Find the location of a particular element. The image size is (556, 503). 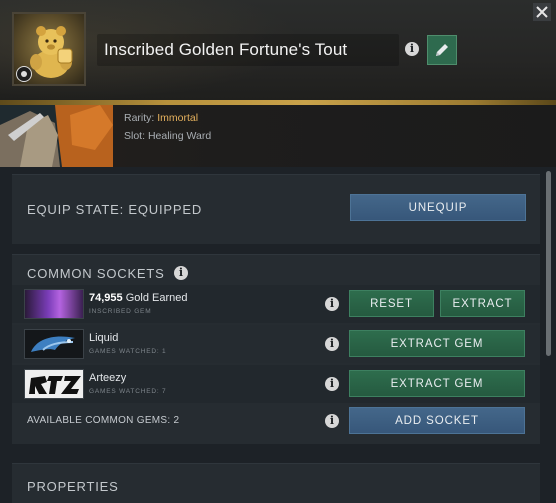

socket-row: Liquid GAMES WATCHED: 1 i EXTRACT GEM is located at coordinates (276, 344).